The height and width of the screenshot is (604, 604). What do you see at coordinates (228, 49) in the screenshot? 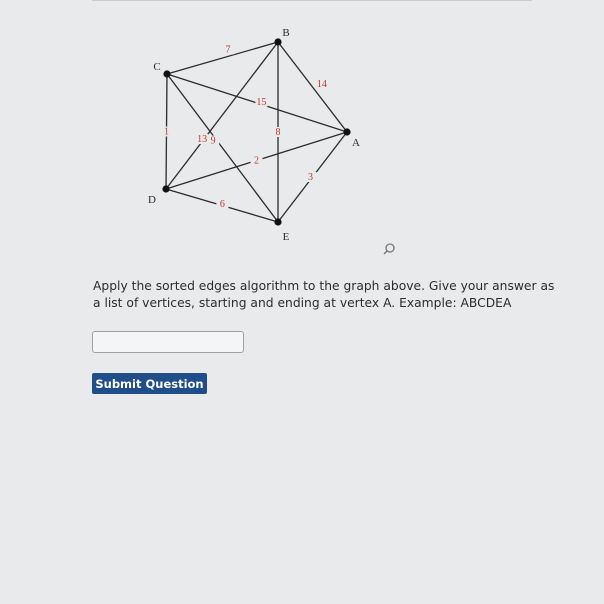
I see `edge-weight-CB: 7` at bounding box center [228, 49].